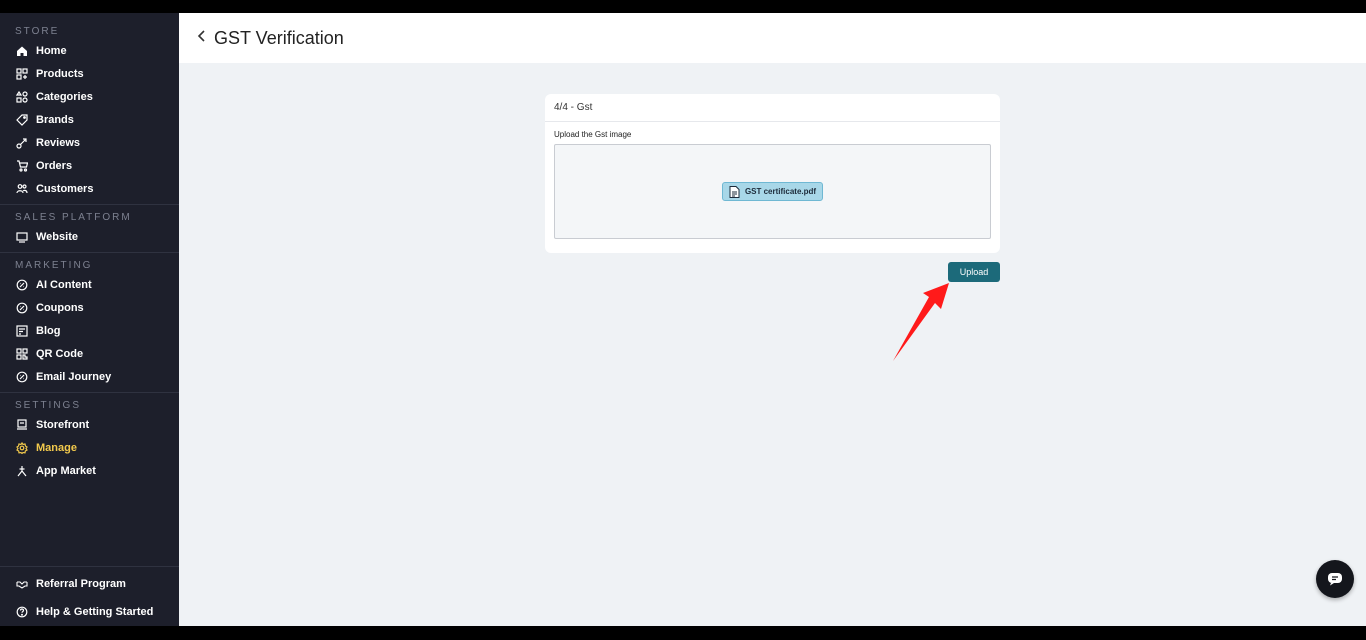 The height and width of the screenshot is (640, 1366). I want to click on sidebar-item-label: Orders, so click(54, 165).